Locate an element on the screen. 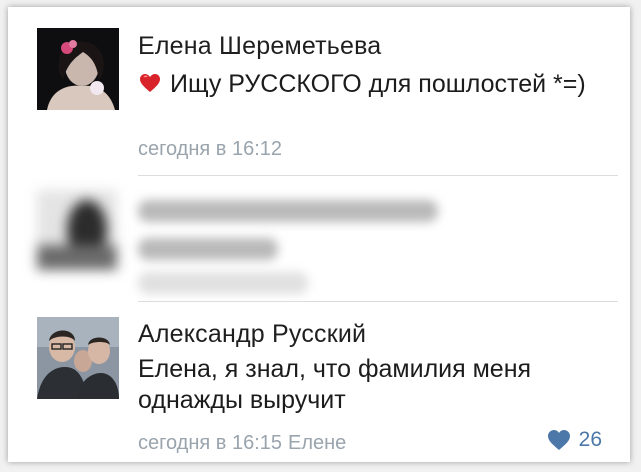 The width and height of the screenshot is (641, 472). like-button: 26 is located at coordinates (574, 440).